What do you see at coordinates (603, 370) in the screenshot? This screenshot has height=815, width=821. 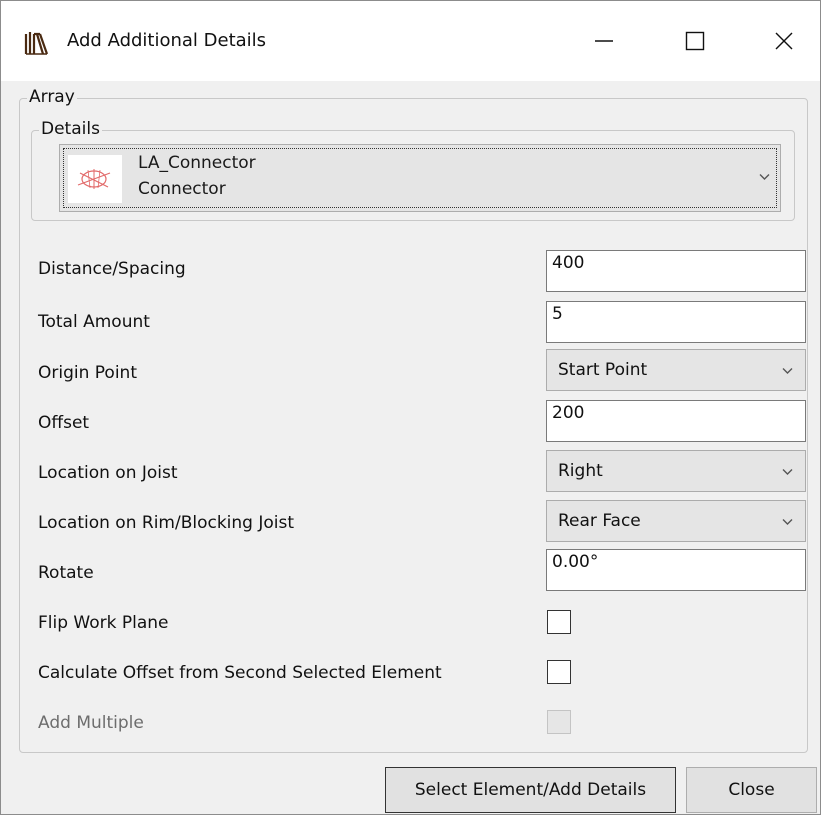 I see `origin-point-value: Start Point` at bounding box center [603, 370].